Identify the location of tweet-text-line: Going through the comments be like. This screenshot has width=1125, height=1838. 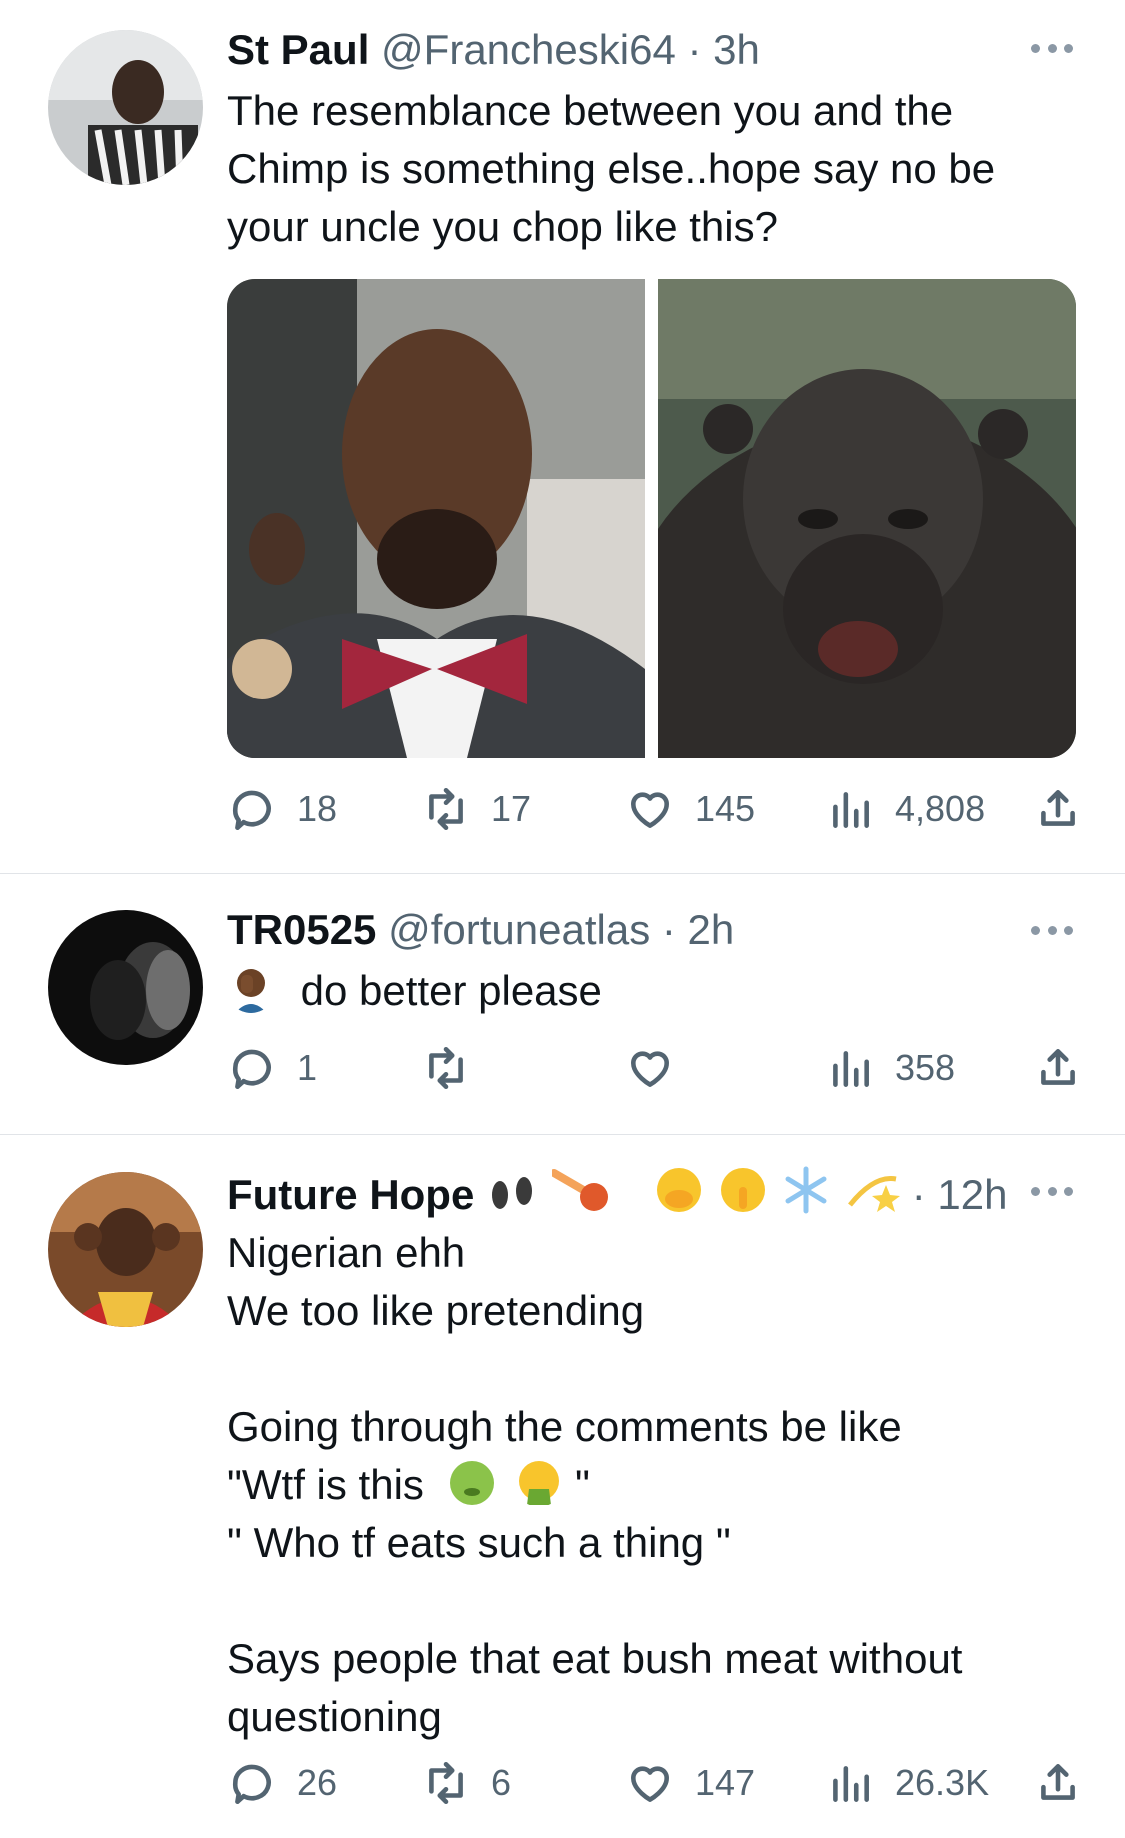
(564, 1426).